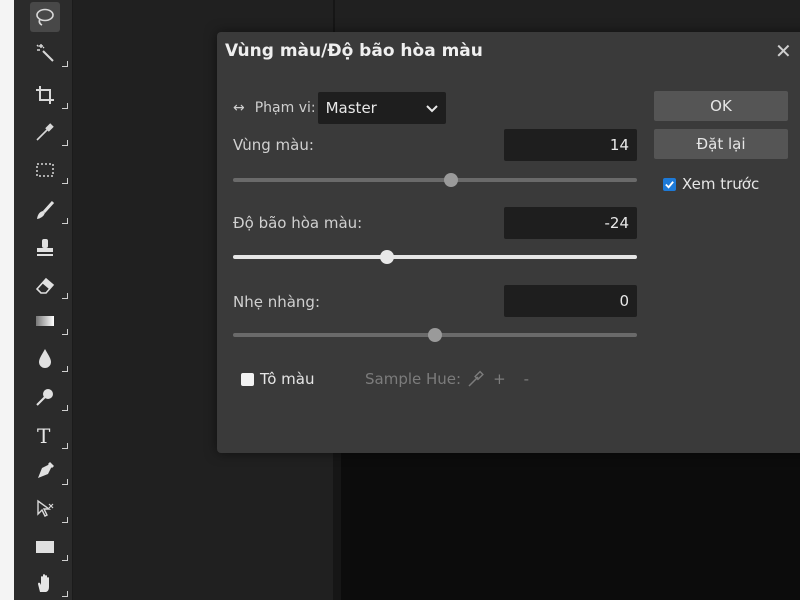 The image size is (800, 600). I want to click on crop-tool, so click(49, 95).